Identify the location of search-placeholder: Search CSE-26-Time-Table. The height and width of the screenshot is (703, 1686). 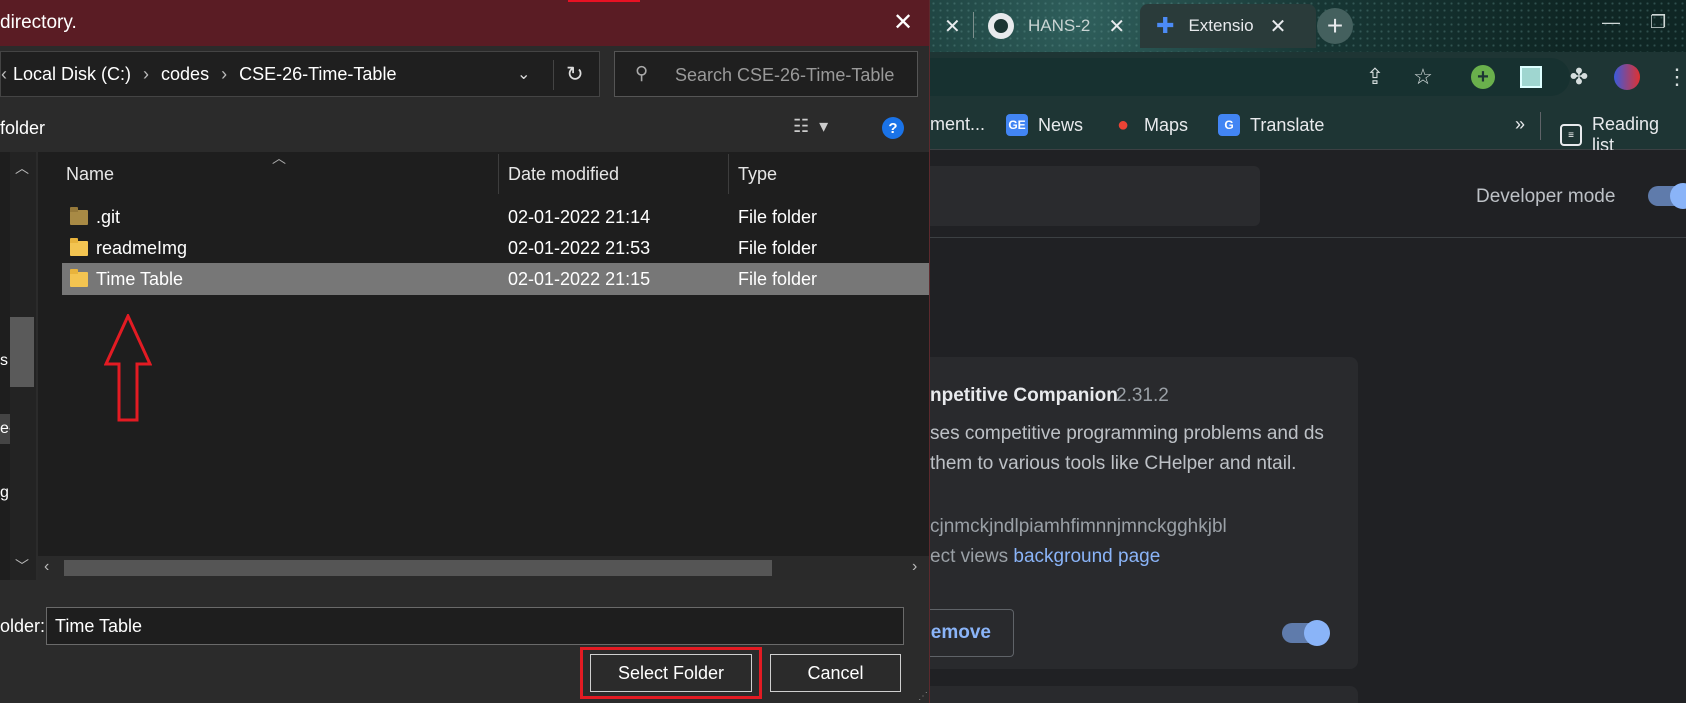
(785, 75).